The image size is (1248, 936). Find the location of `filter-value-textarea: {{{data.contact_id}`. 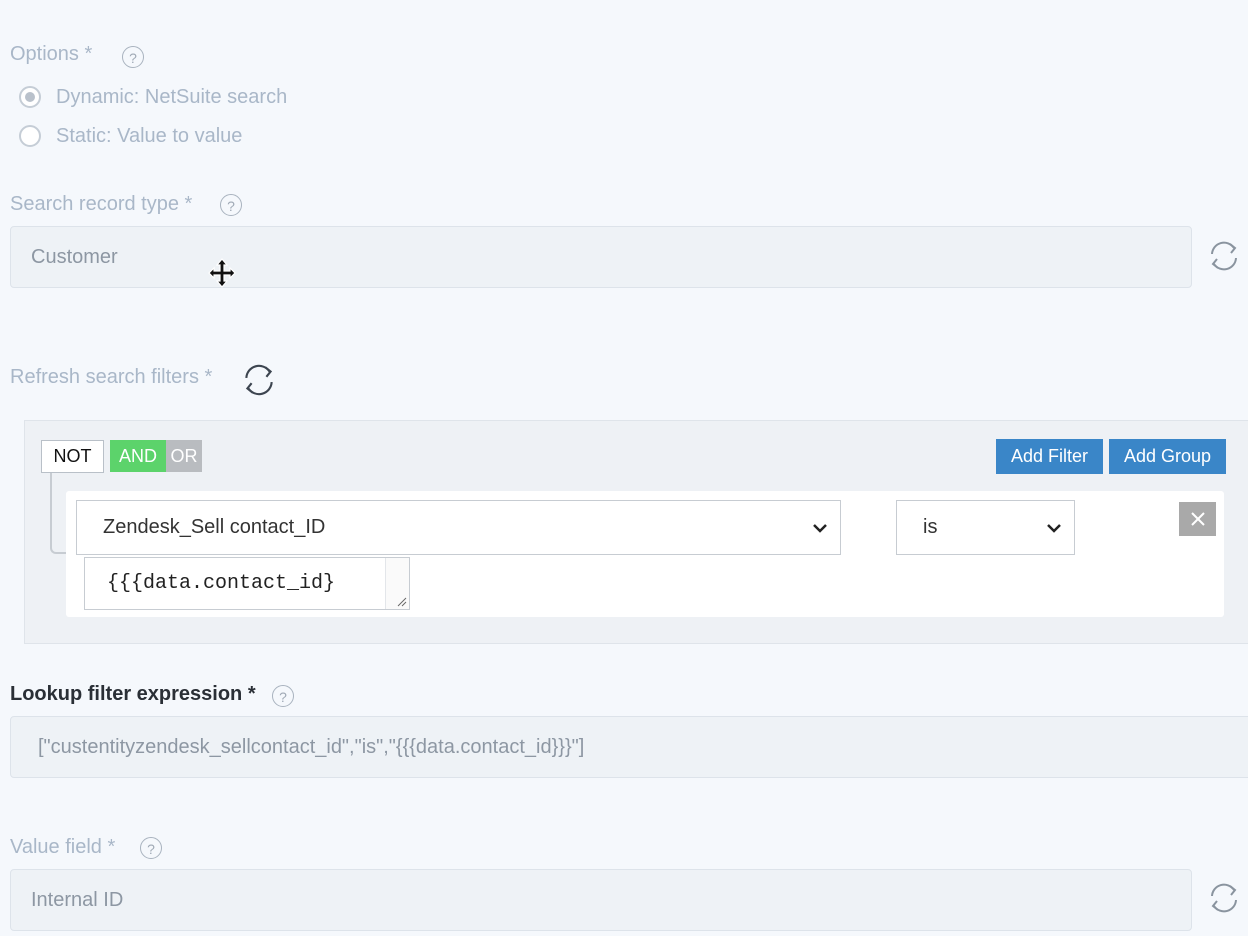

filter-value-textarea: {{{data.contact_id} is located at coordinates (247, 583).